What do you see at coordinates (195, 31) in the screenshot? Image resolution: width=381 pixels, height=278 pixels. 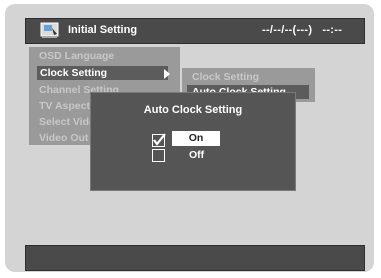 I see `header-bar: Initial Setting --/--/--(---) --:--` at bounding box center [195, 31].